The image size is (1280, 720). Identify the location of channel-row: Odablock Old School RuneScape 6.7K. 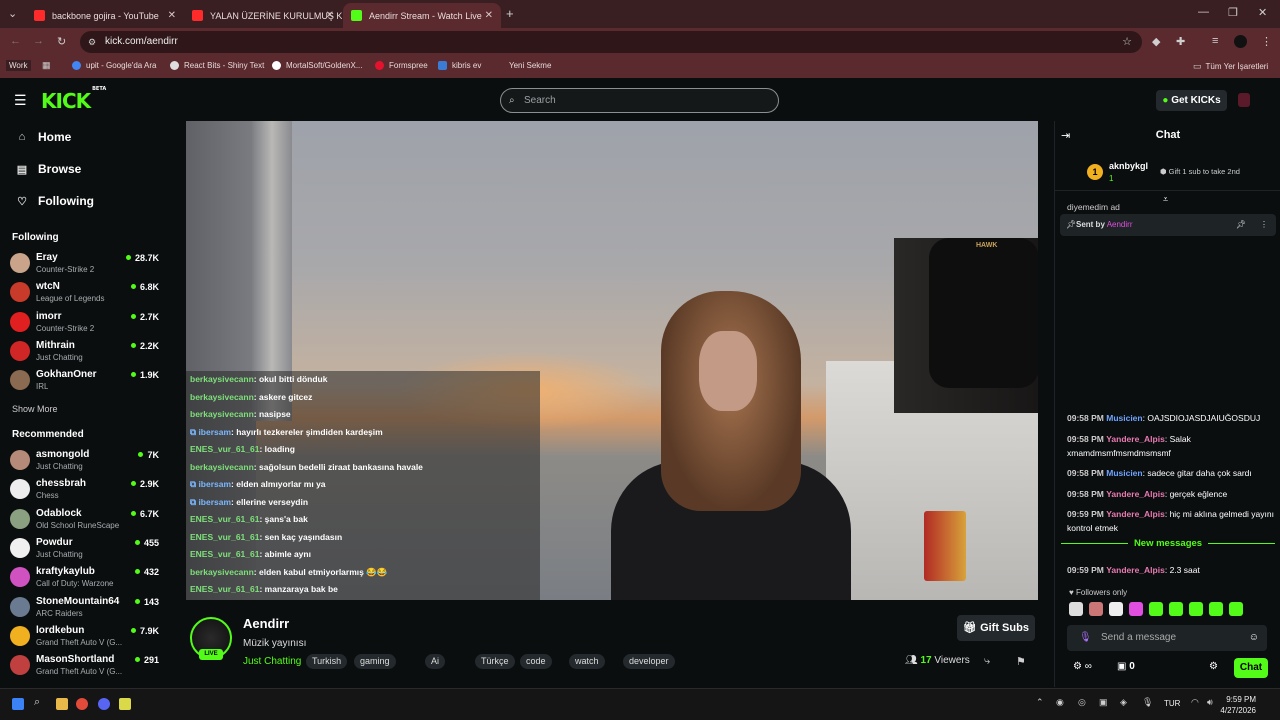
(87, 521).